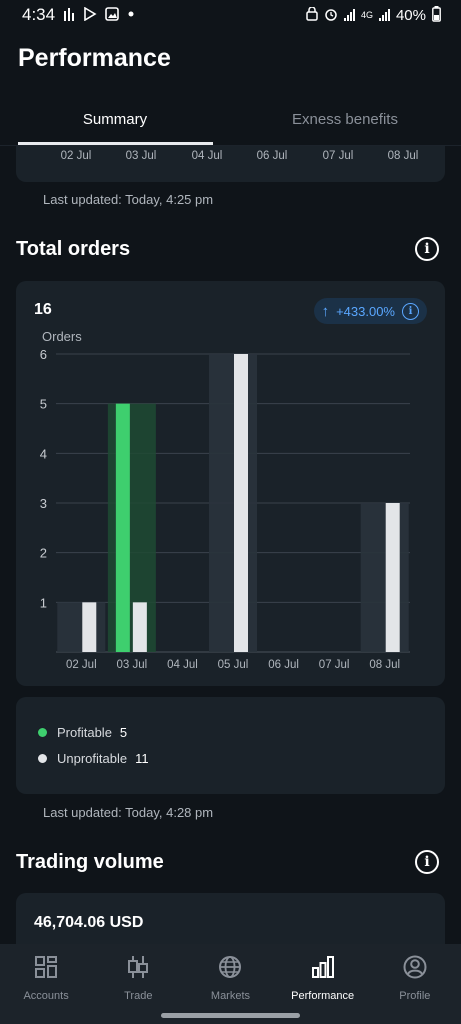  What do you see at coordinates (69, 15) in the screenshot?
I see `signal-app-icon` at bounding box center [69, 15].